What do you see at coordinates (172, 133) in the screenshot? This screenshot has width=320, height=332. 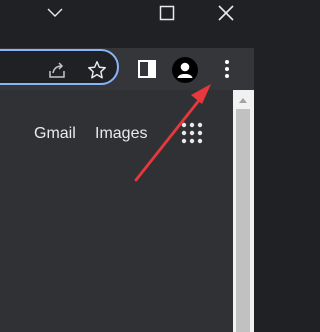 I see `red-arrow` at bounding box center [172, 133].